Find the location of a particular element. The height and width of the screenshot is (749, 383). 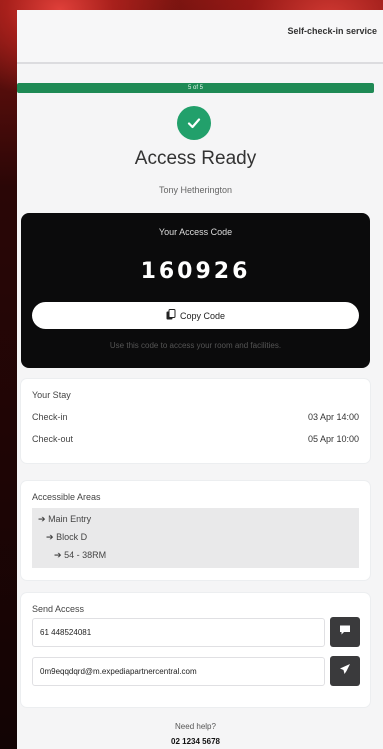

areas-title: Accessible Areas is located at coordinates (66, 497).